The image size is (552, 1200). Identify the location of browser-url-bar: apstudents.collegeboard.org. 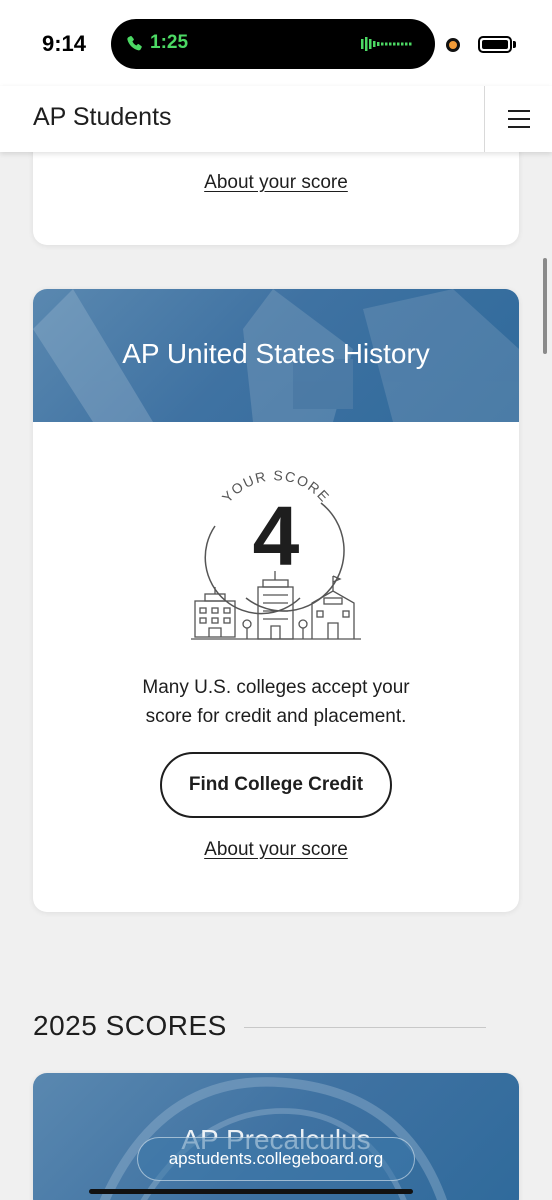
(276, 1159).